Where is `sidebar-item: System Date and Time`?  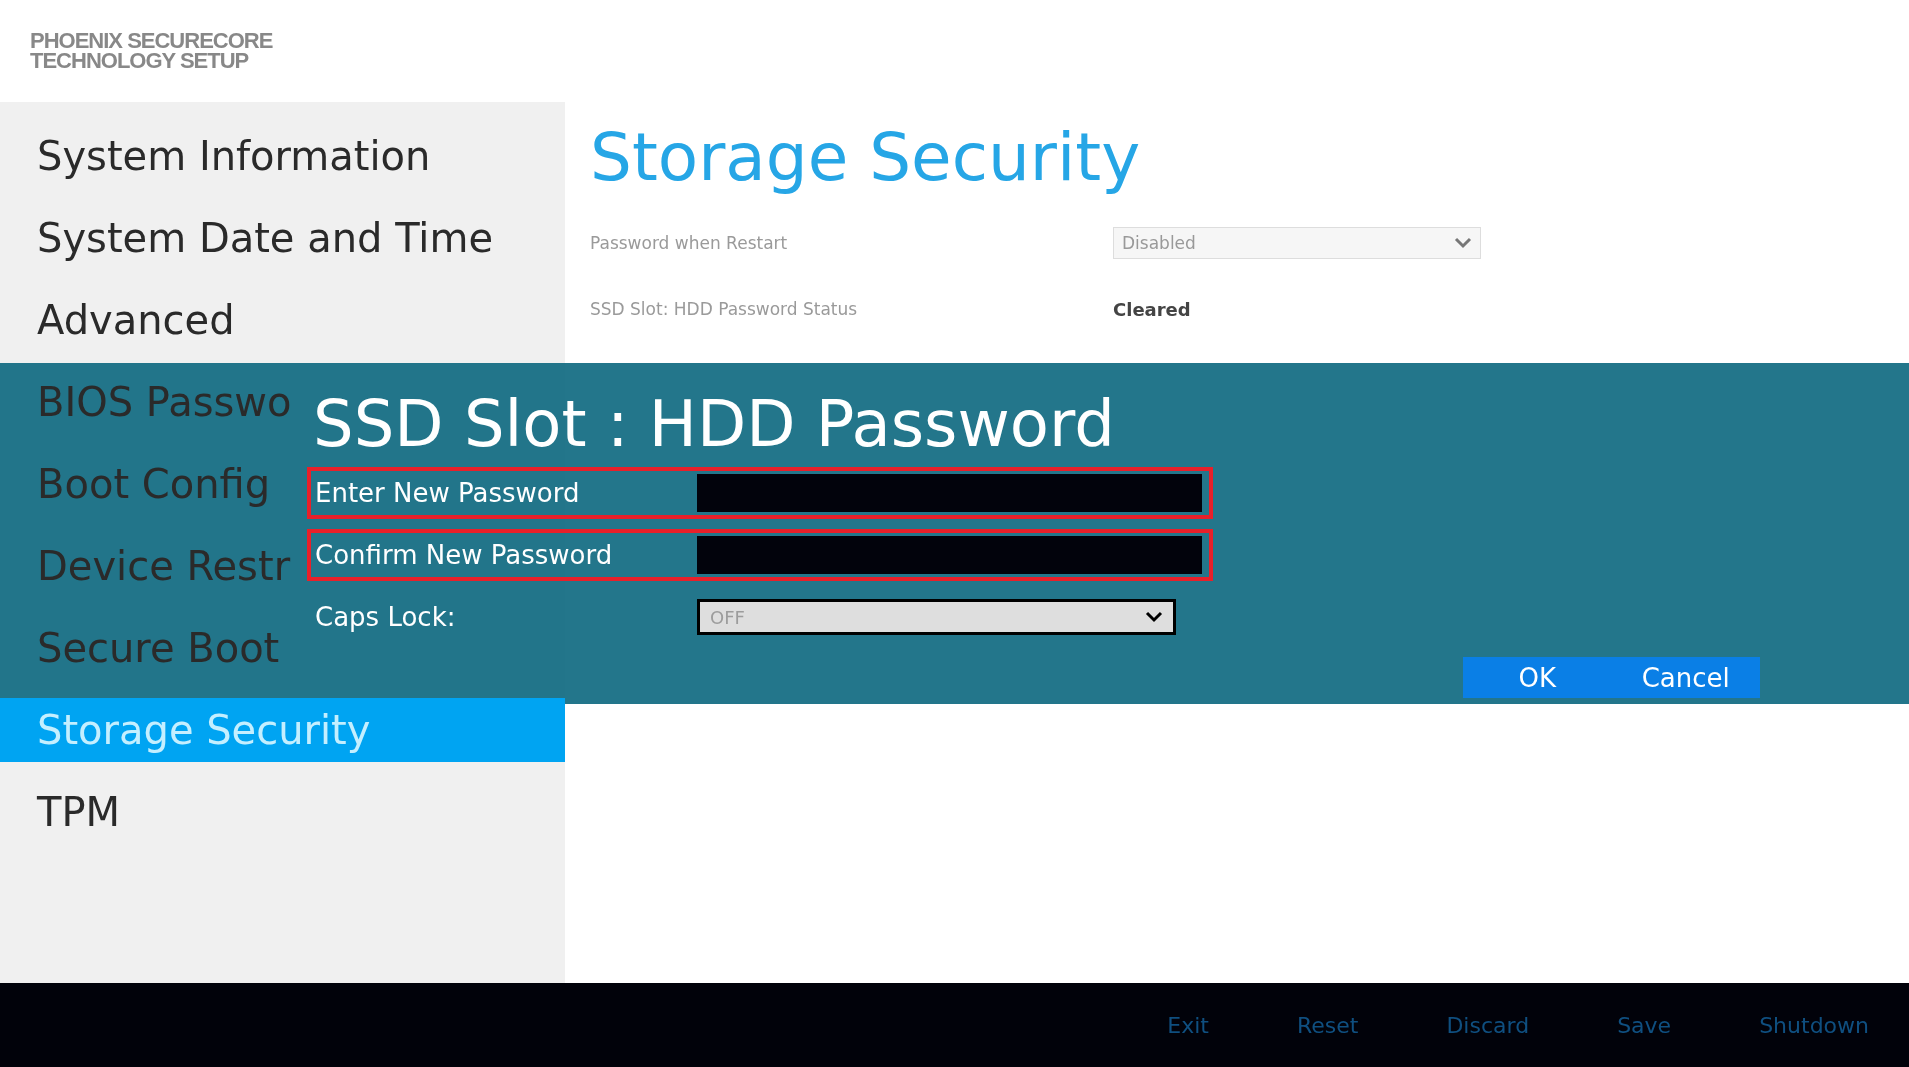 sidebar-item: System Date and Time is located at coordinates (250, 238).